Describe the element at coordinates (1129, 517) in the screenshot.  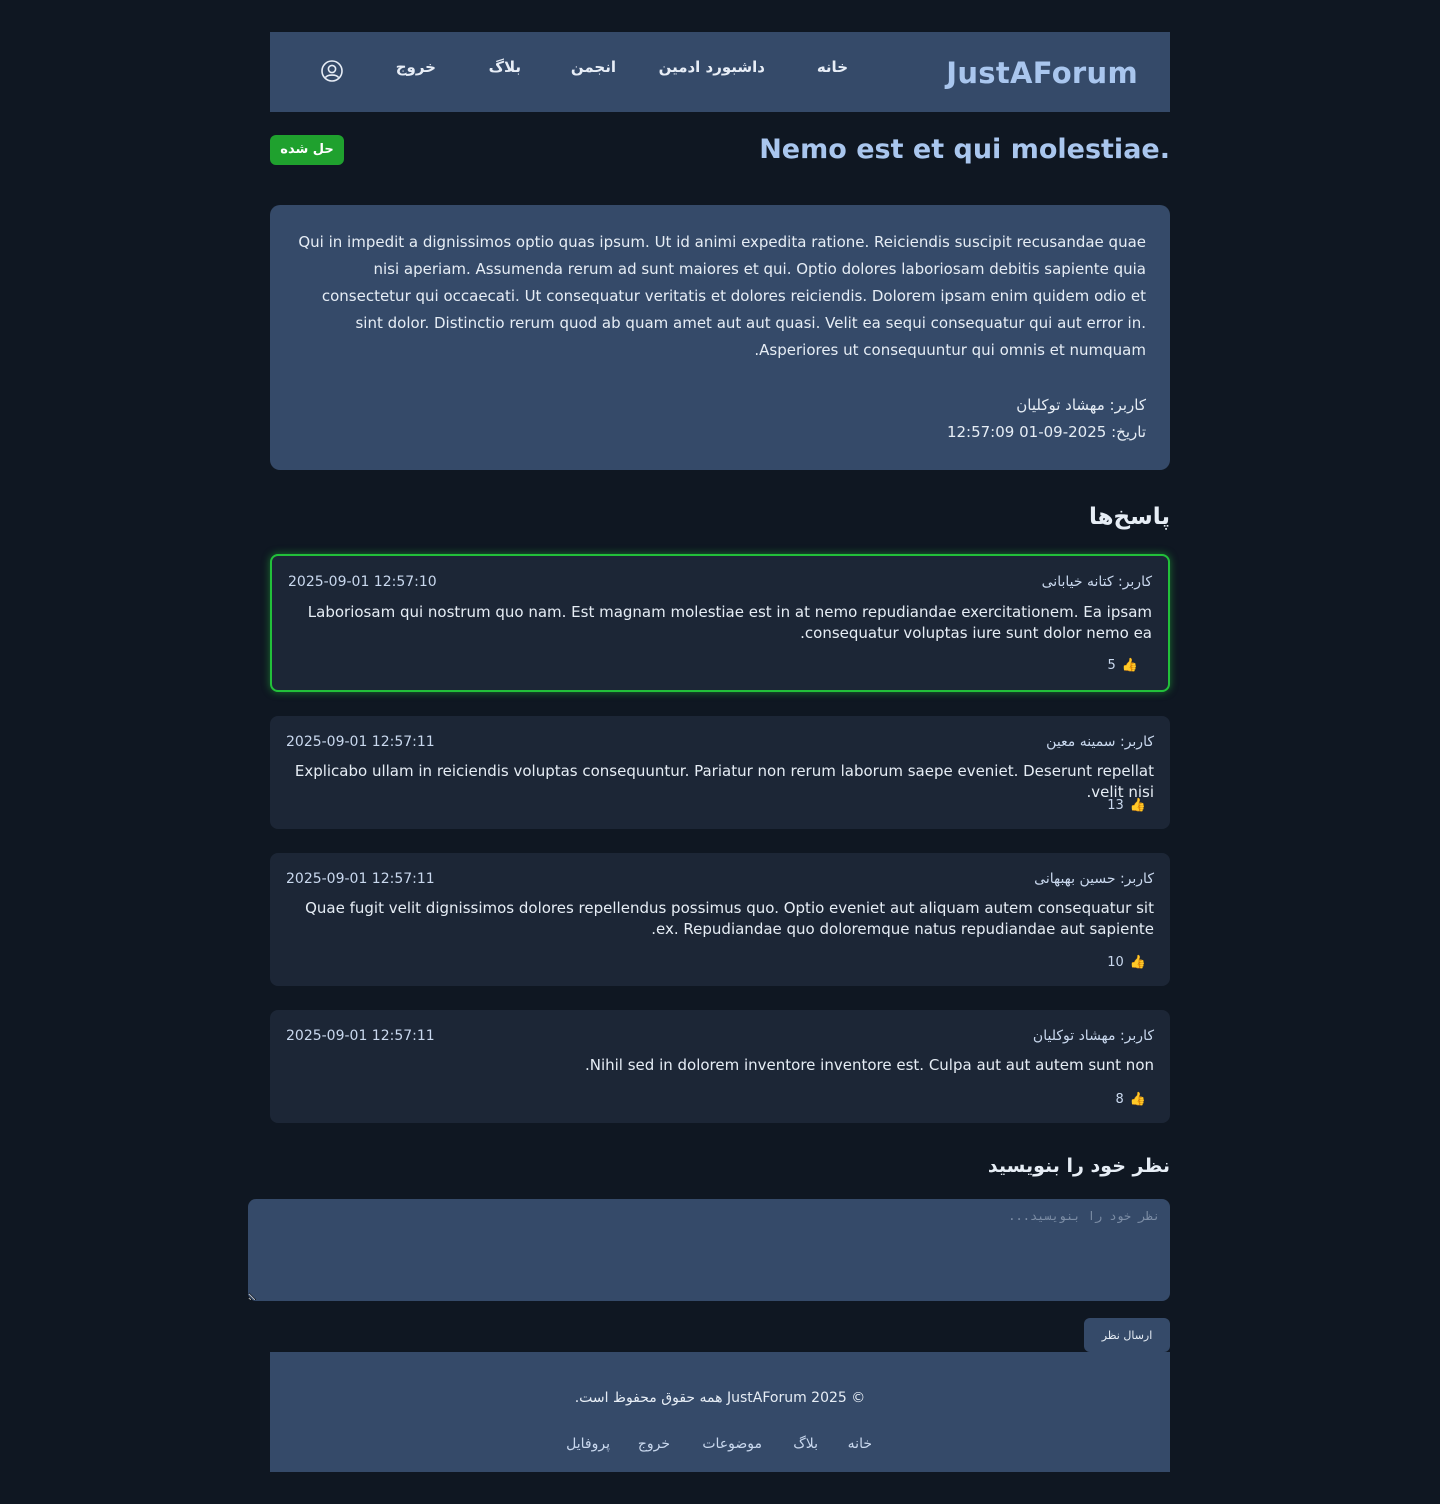
I see `replies-heading: پاسخ‌ها` at that location.